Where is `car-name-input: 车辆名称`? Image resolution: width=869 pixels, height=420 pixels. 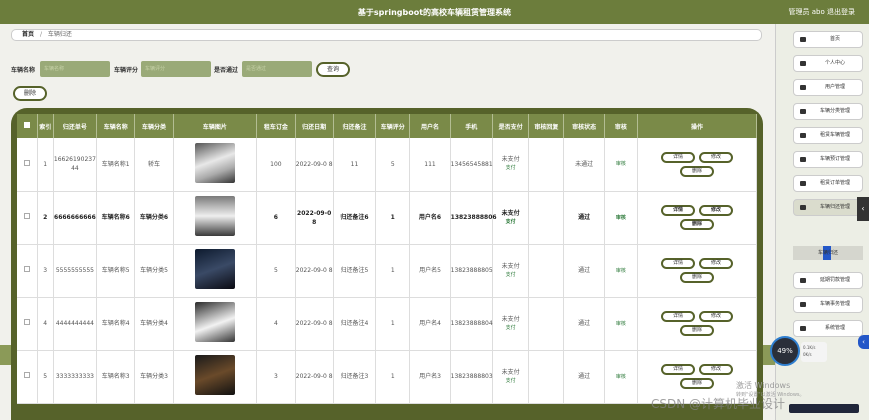 car-name-input: 车辆名称 is located at coordinates (75, 69).